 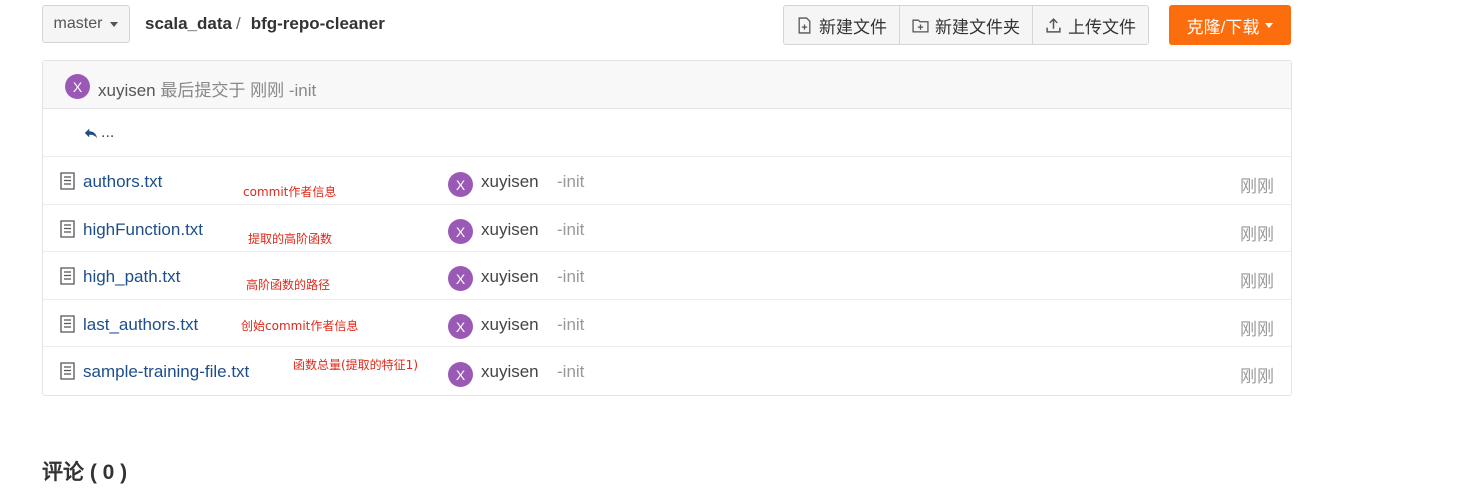 I want to click on file-name-link: sample-training-file.txt, so click(x=166, y=372).